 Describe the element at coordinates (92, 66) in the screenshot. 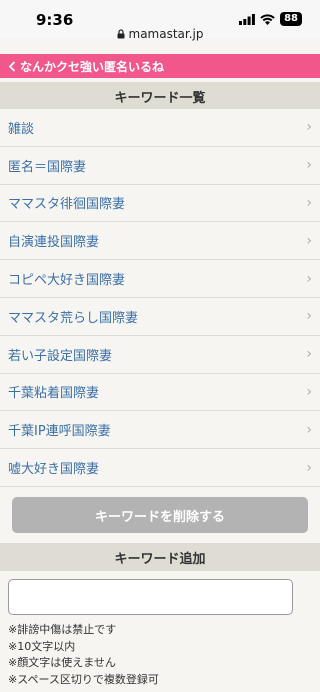

I see `back-link-label: なんかクセ強い匿名いるね` at that location.